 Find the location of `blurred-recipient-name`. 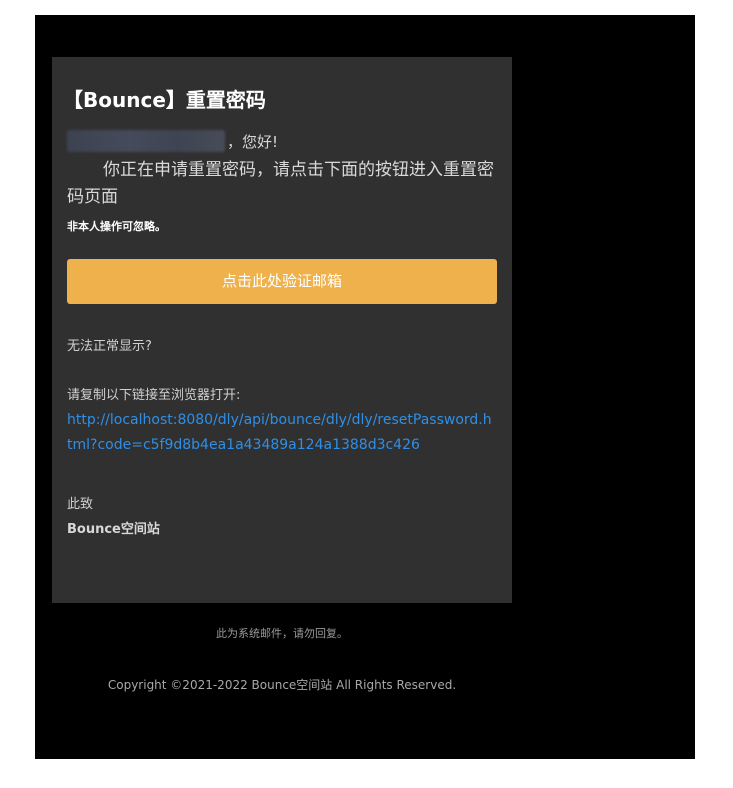

blurred-recipient-name is located at coordinates (146, 141).